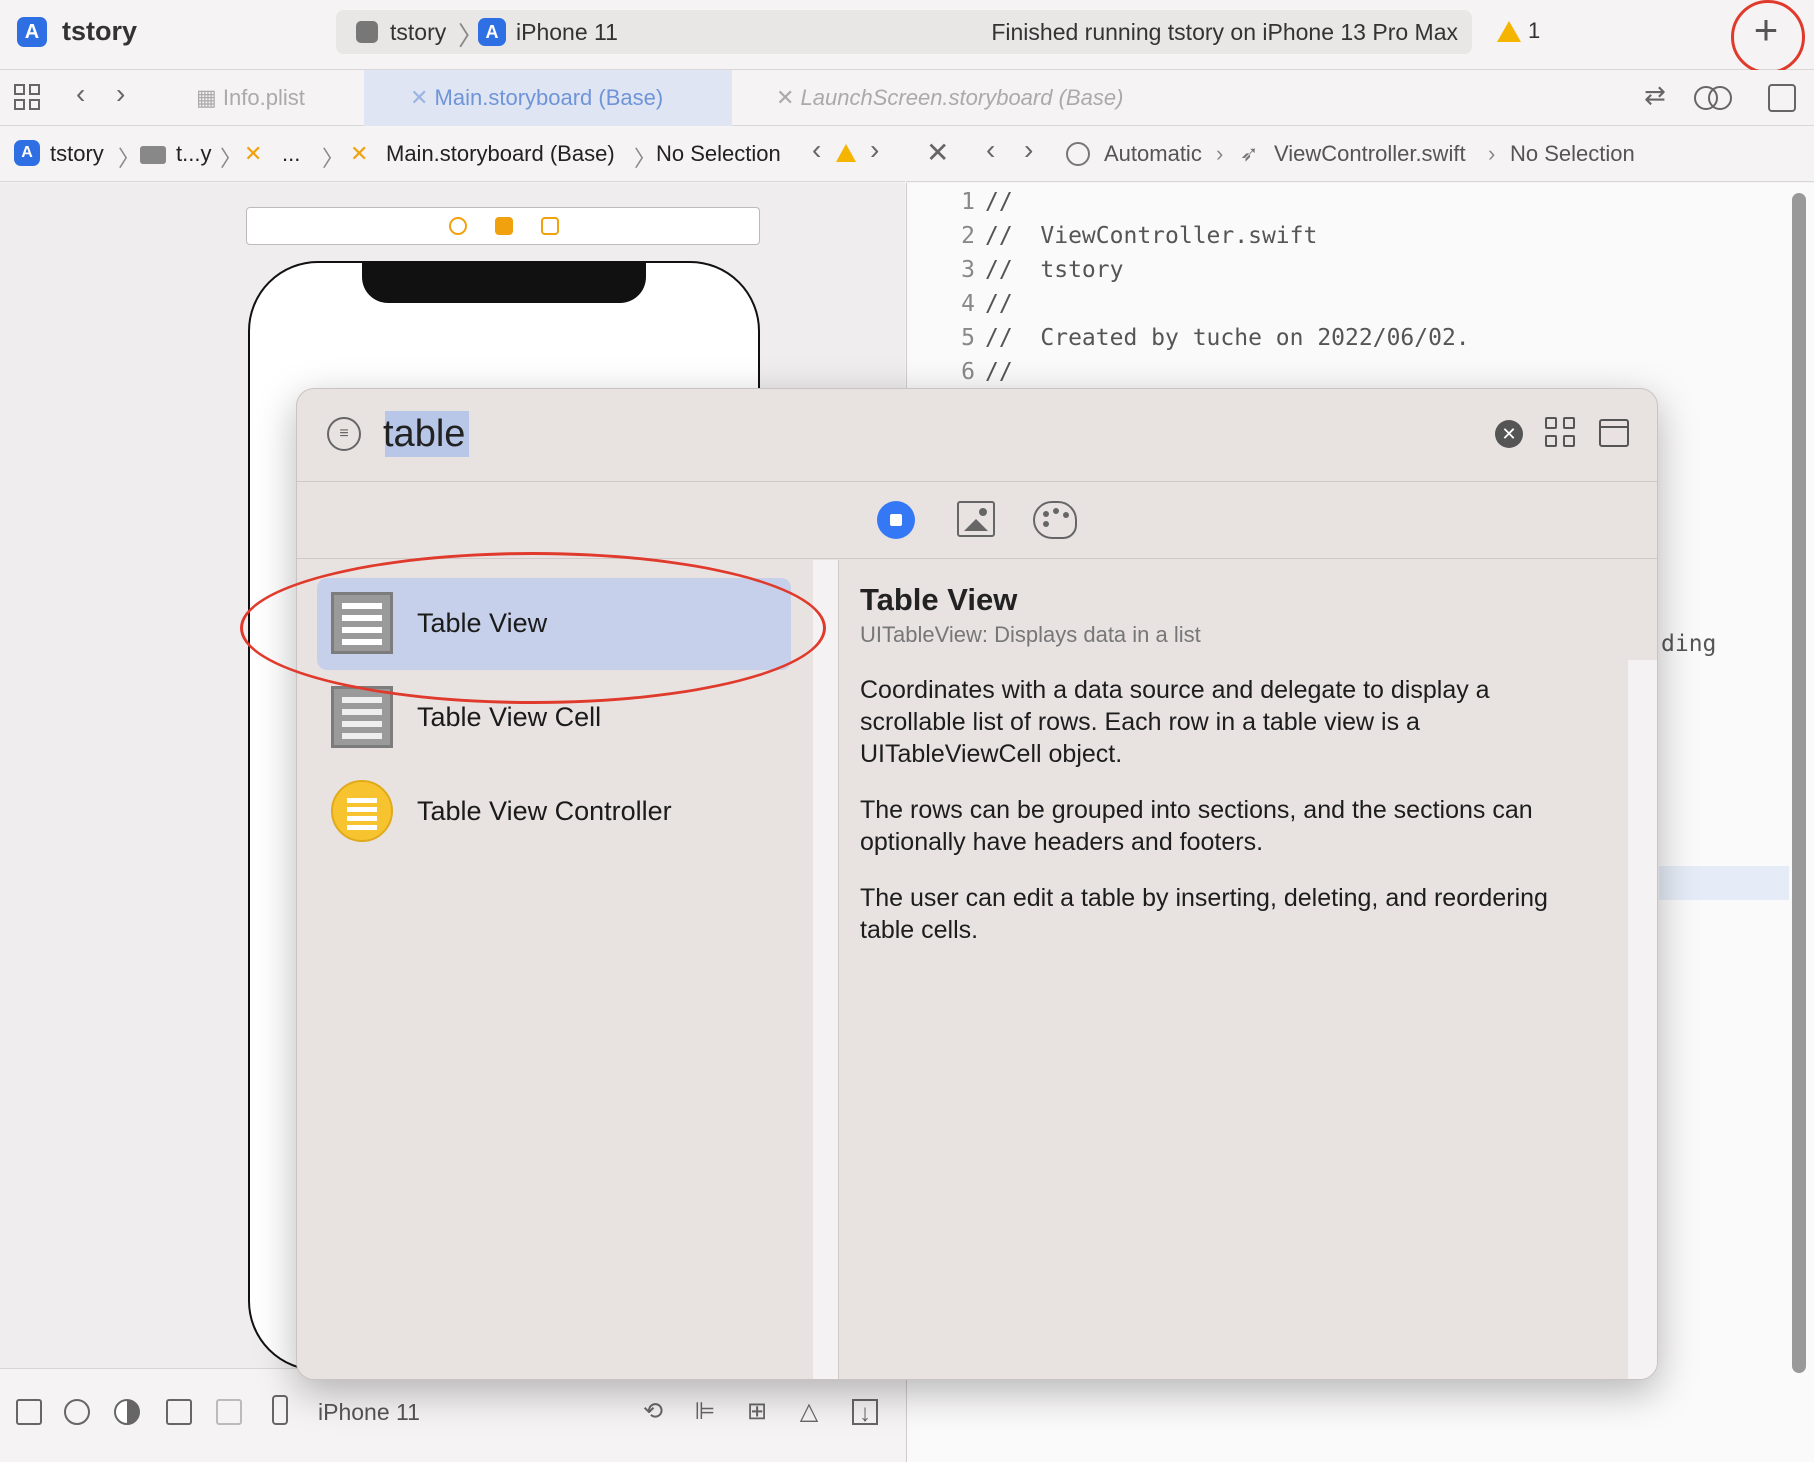  Describe the element at coordinates (1642, 1019) in the screenshot. I see `detail-scroll-gutter` at that location.